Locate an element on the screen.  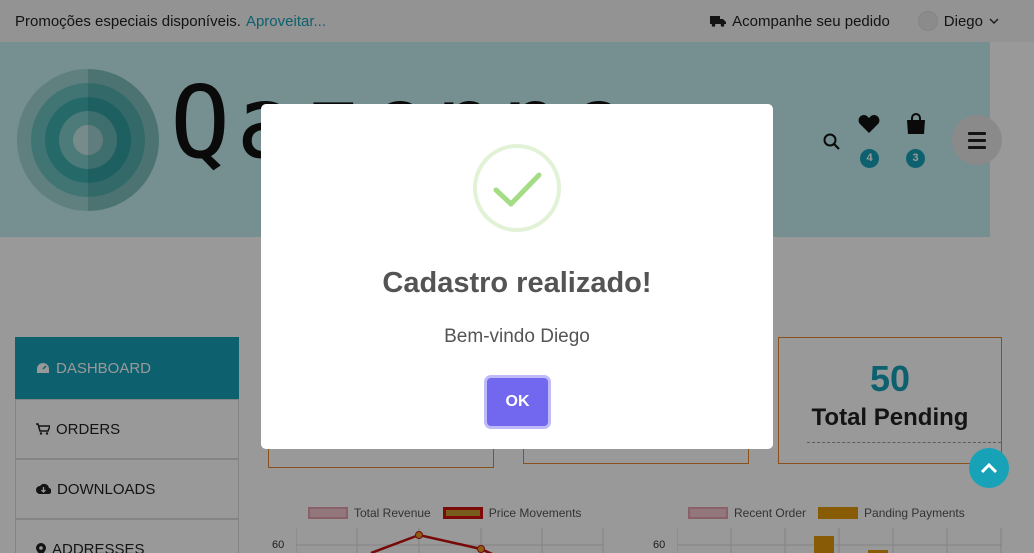
dialog-title: Cadastro realizado! is located at coordinates (517, 283).